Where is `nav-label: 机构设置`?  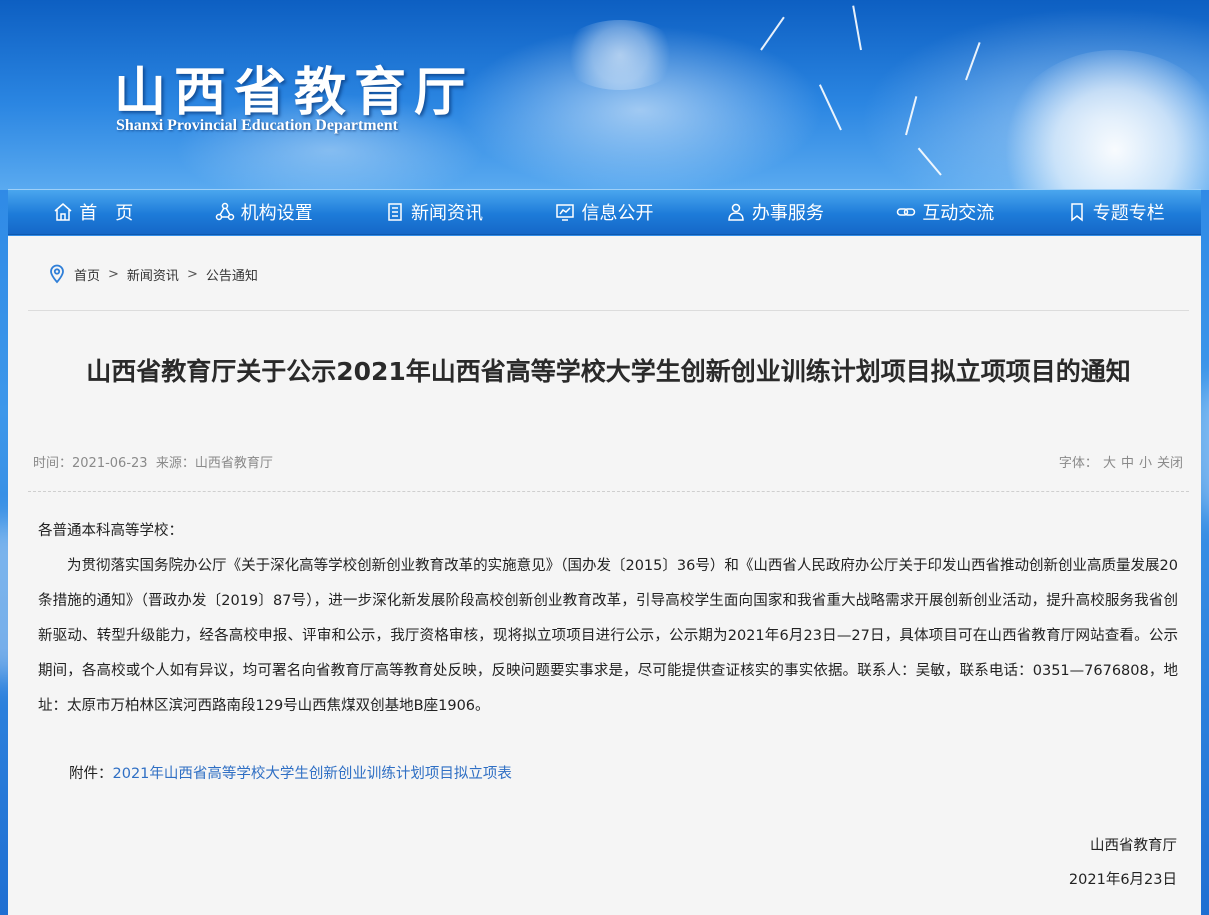 nav-label: 机构设置 is located at coordinates (276, 213).